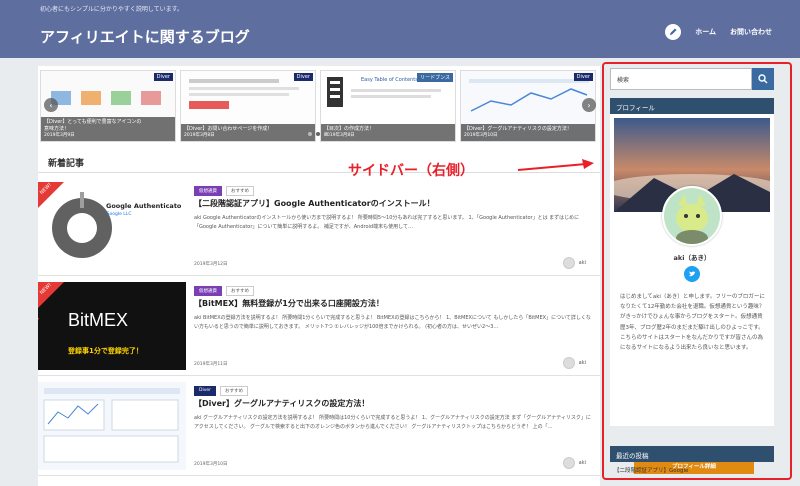  Describe the element at coordinates (51, 105) in the screenshot. I see `slider-prev-arrow: ‹` at that location.